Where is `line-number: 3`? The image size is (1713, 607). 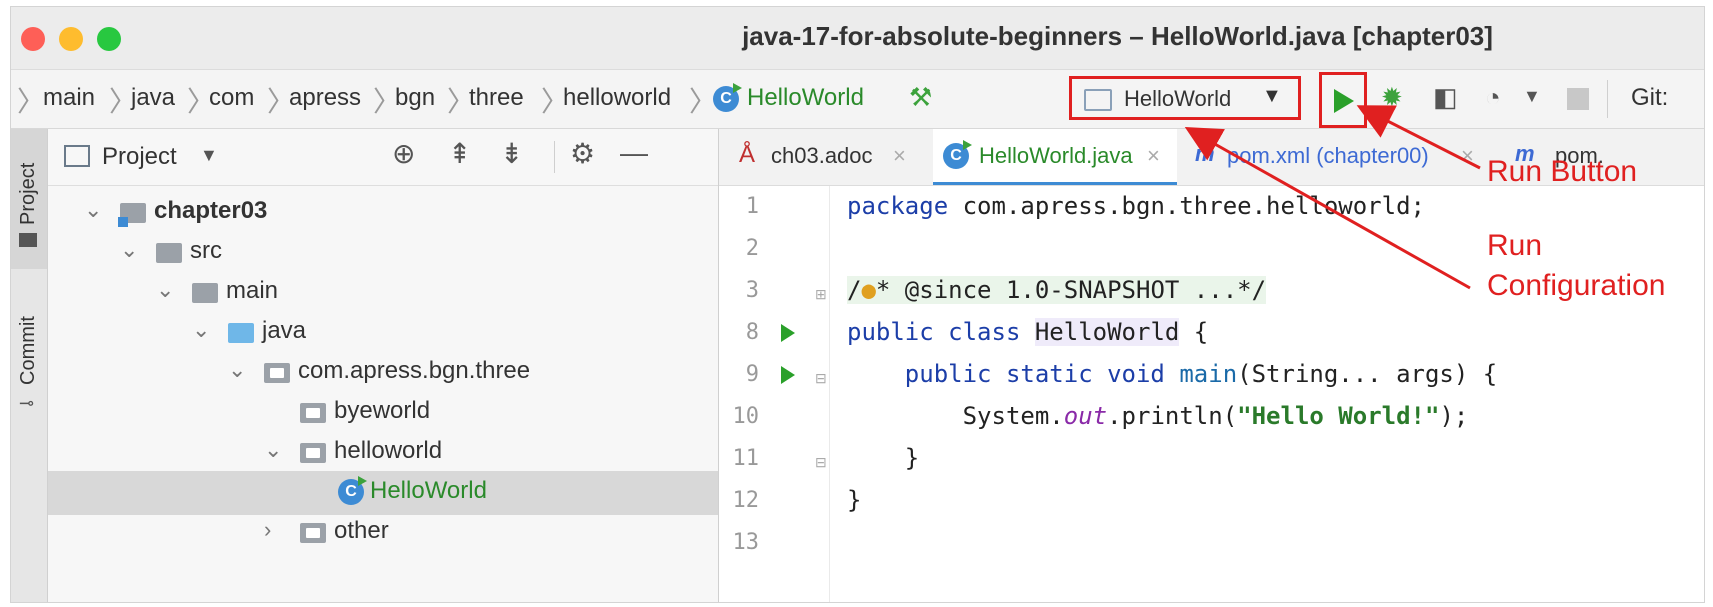
line-number: 3 is located at coordinates (752, 290).